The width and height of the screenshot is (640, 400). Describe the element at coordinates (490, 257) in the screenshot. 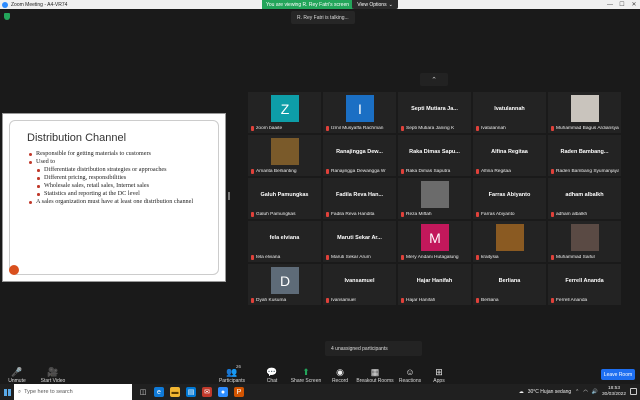

I see `participant-name: kraitysia` at that location.